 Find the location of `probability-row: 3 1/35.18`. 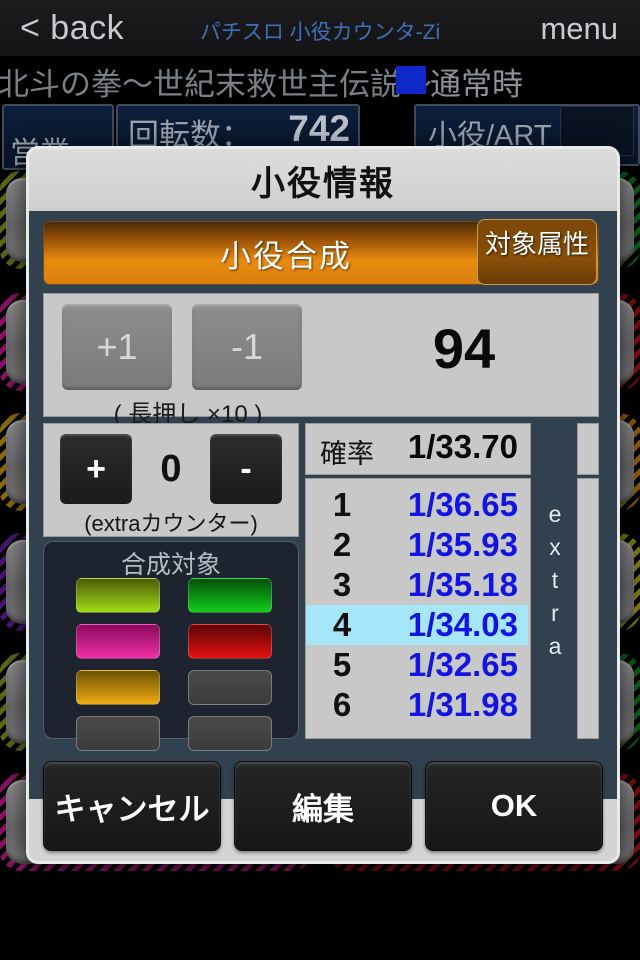

probability-row: 3 1/35.18 is located at coordinates (417, 585).